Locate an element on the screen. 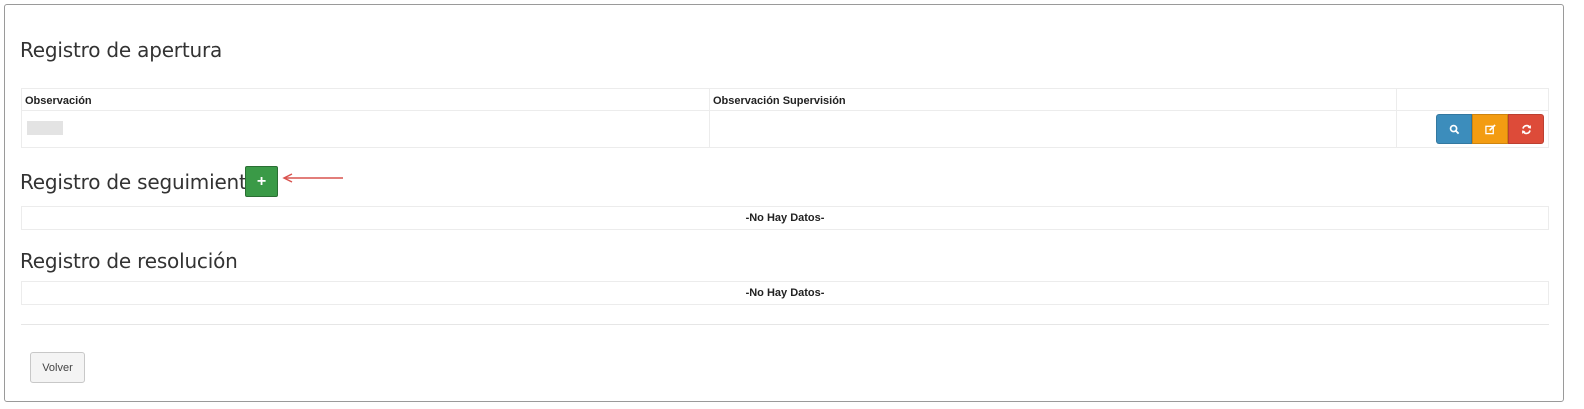 This screenshot has width=1584, height=409. cell-observacion is located at coordinates (365, 129).